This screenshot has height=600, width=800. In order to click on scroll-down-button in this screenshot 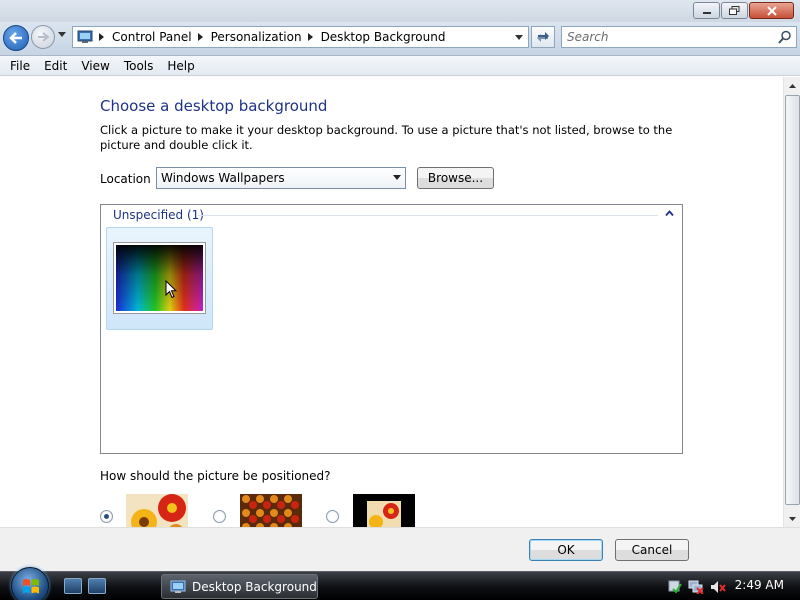, I will do `click(792, 518)`.